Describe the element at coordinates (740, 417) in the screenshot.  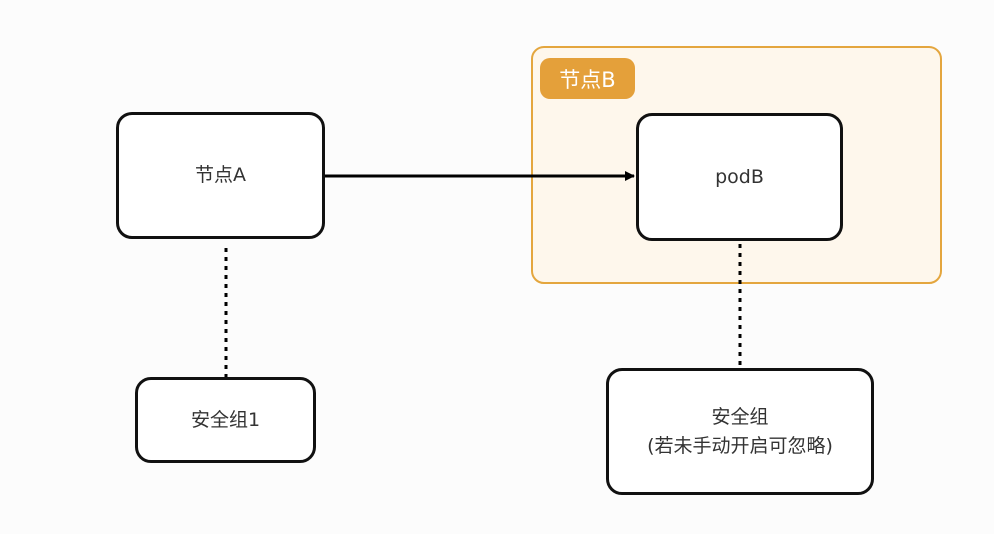
I see `security-group-2-label: 安全组` at that location.